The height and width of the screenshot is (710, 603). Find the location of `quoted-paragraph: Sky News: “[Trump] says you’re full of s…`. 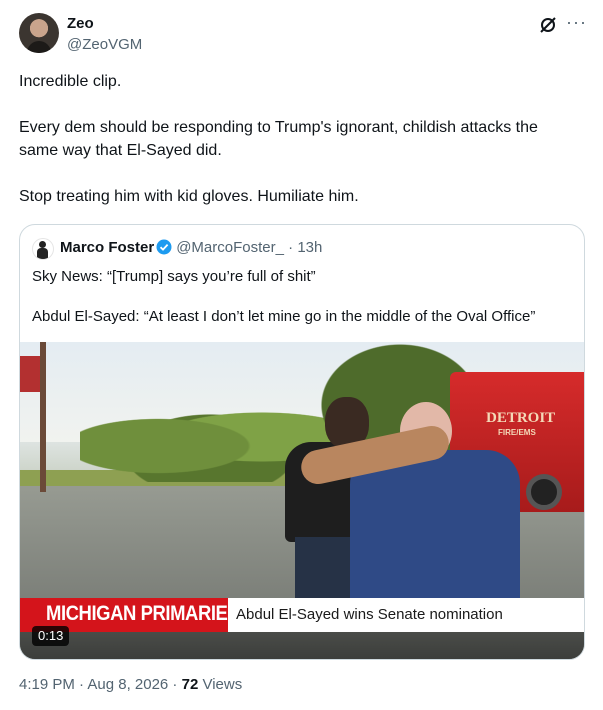

quoted-paragraph: Sky News: “[Trump] says you’re full of s… is located at coordinates (174, 276).